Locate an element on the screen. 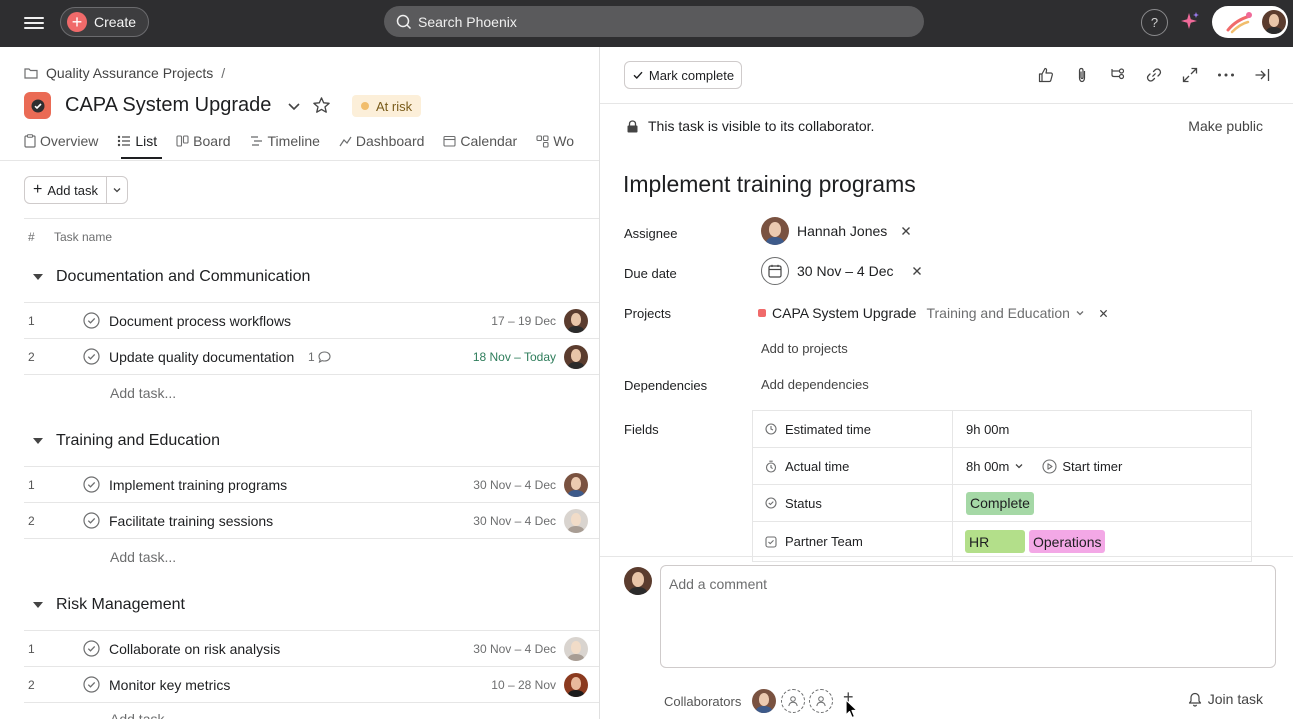 The width and height of the screenshot is (1293, 719). due-date-field: 30 Nov – 4 Dec is located at coordinates (841, 271).